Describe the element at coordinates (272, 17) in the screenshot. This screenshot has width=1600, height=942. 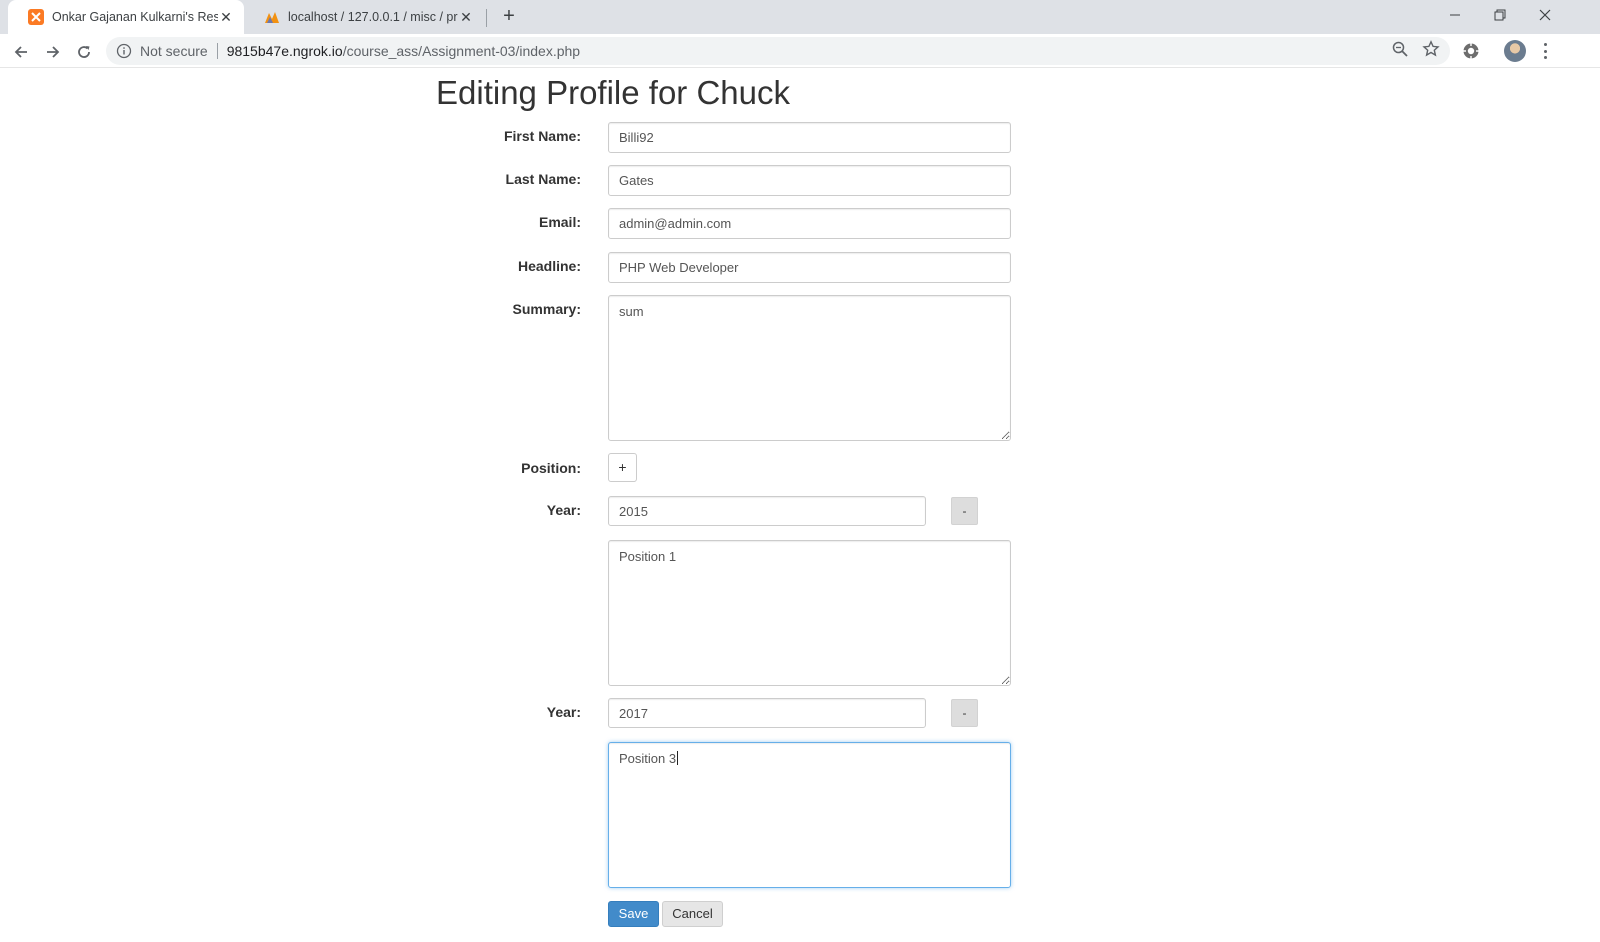
I see `phpmyadmin-icon` at that location.